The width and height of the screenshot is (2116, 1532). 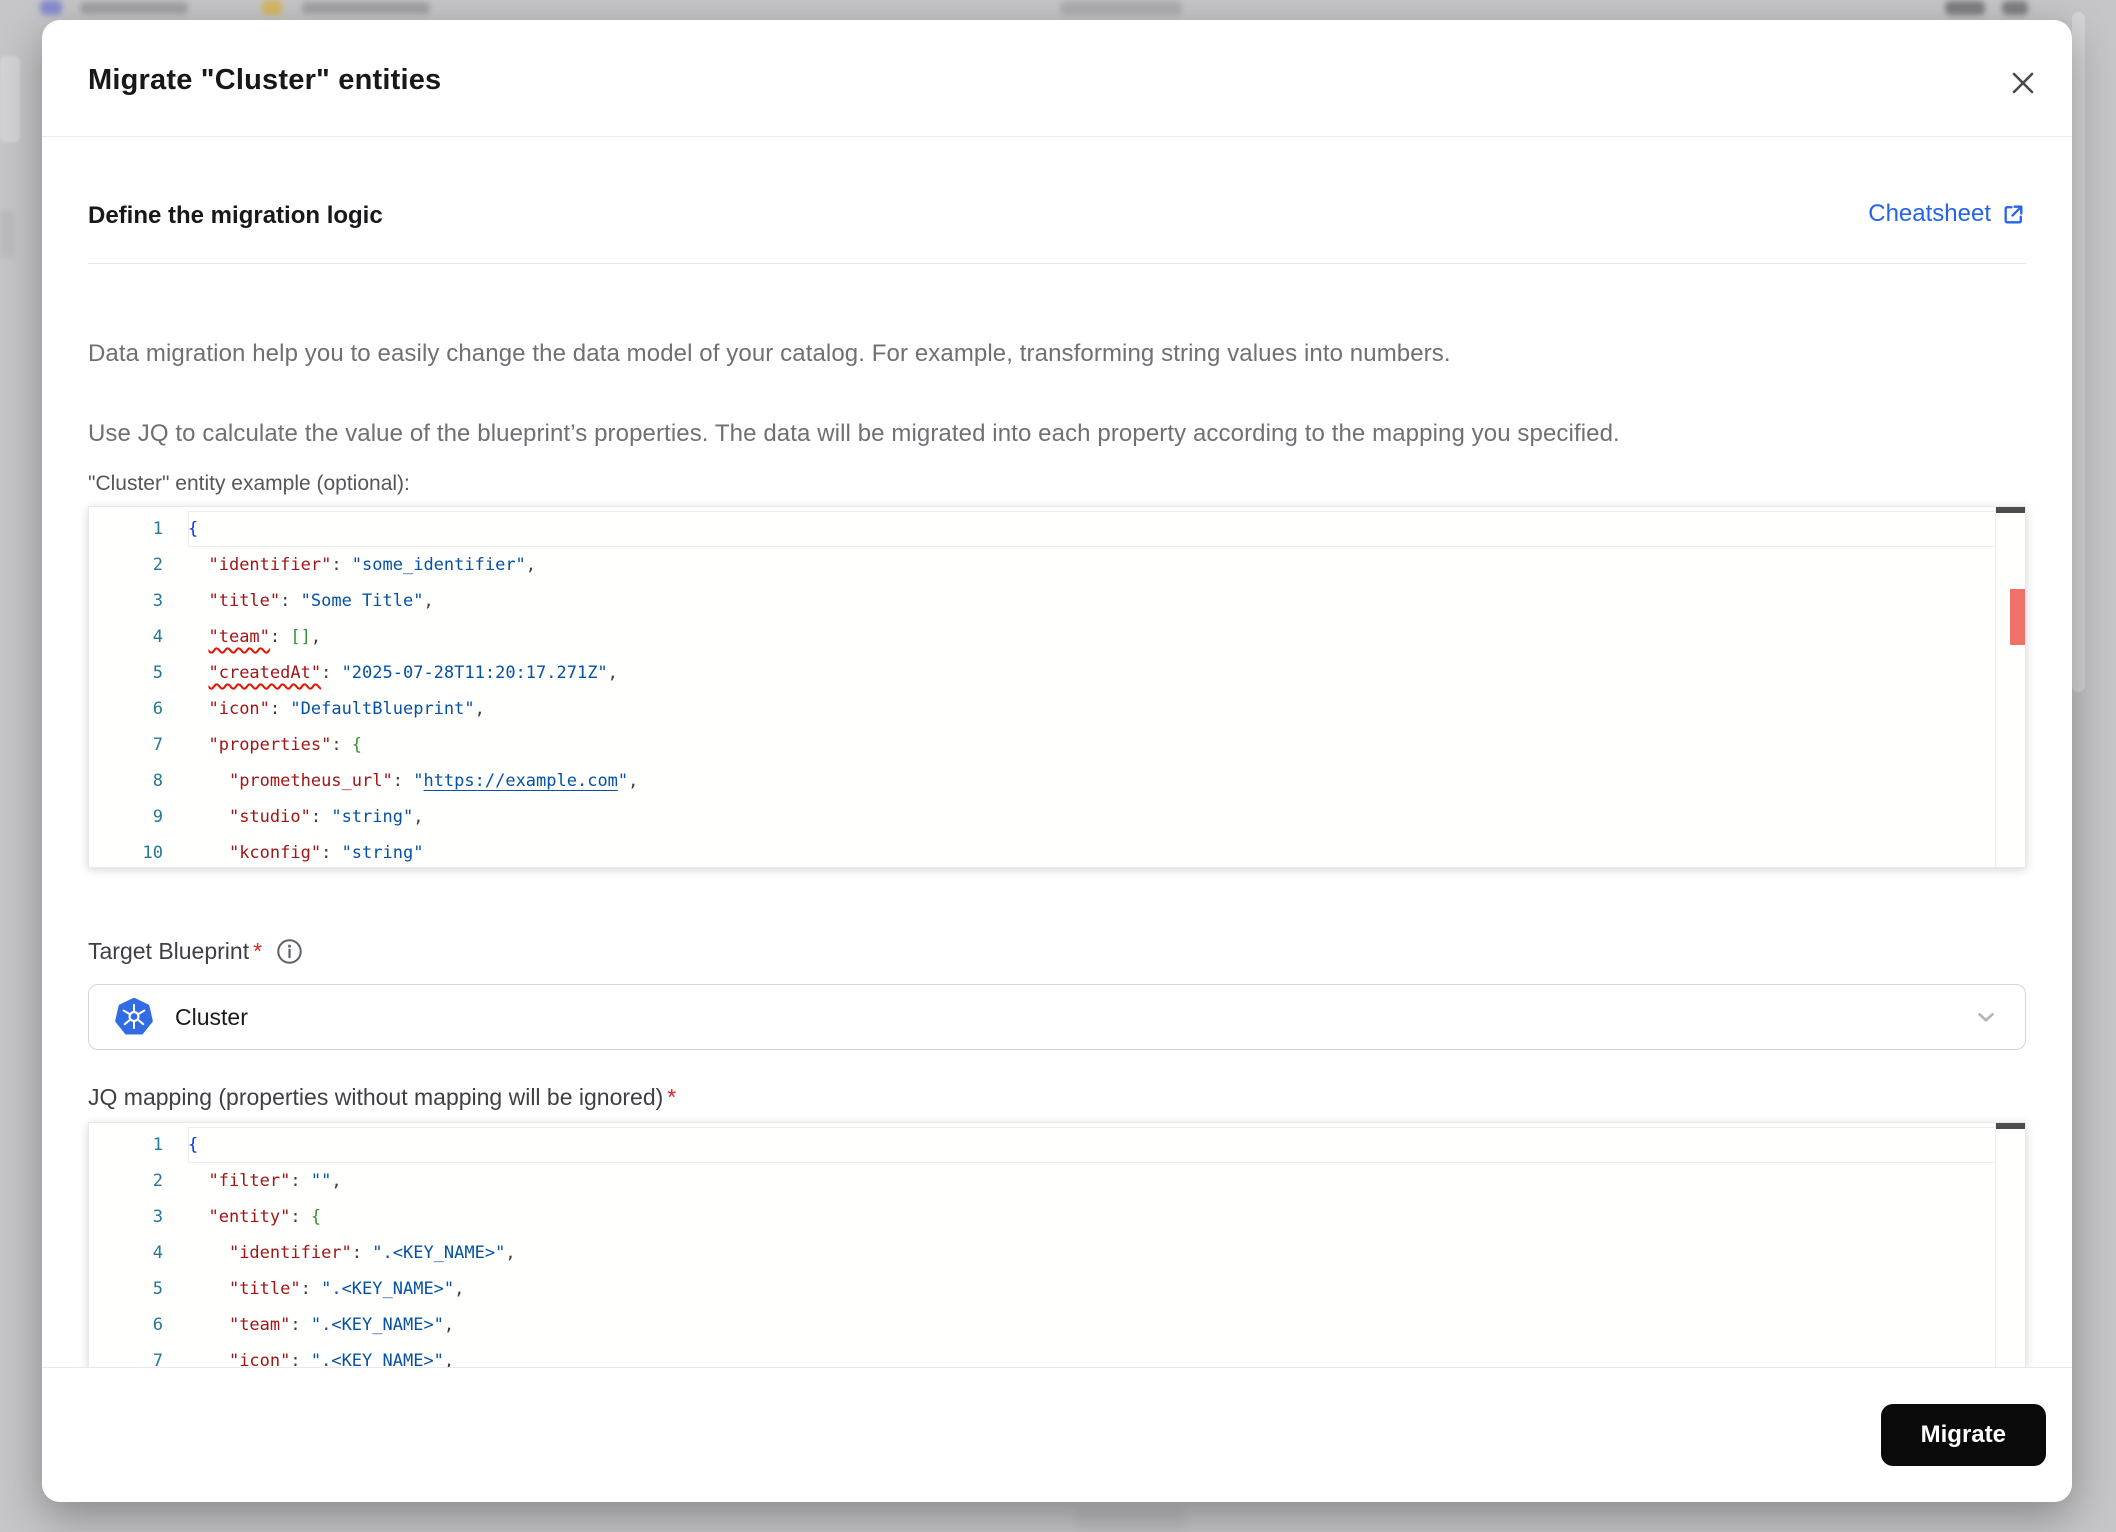 I want to click on close-icon, so click(x=2023, y=83).